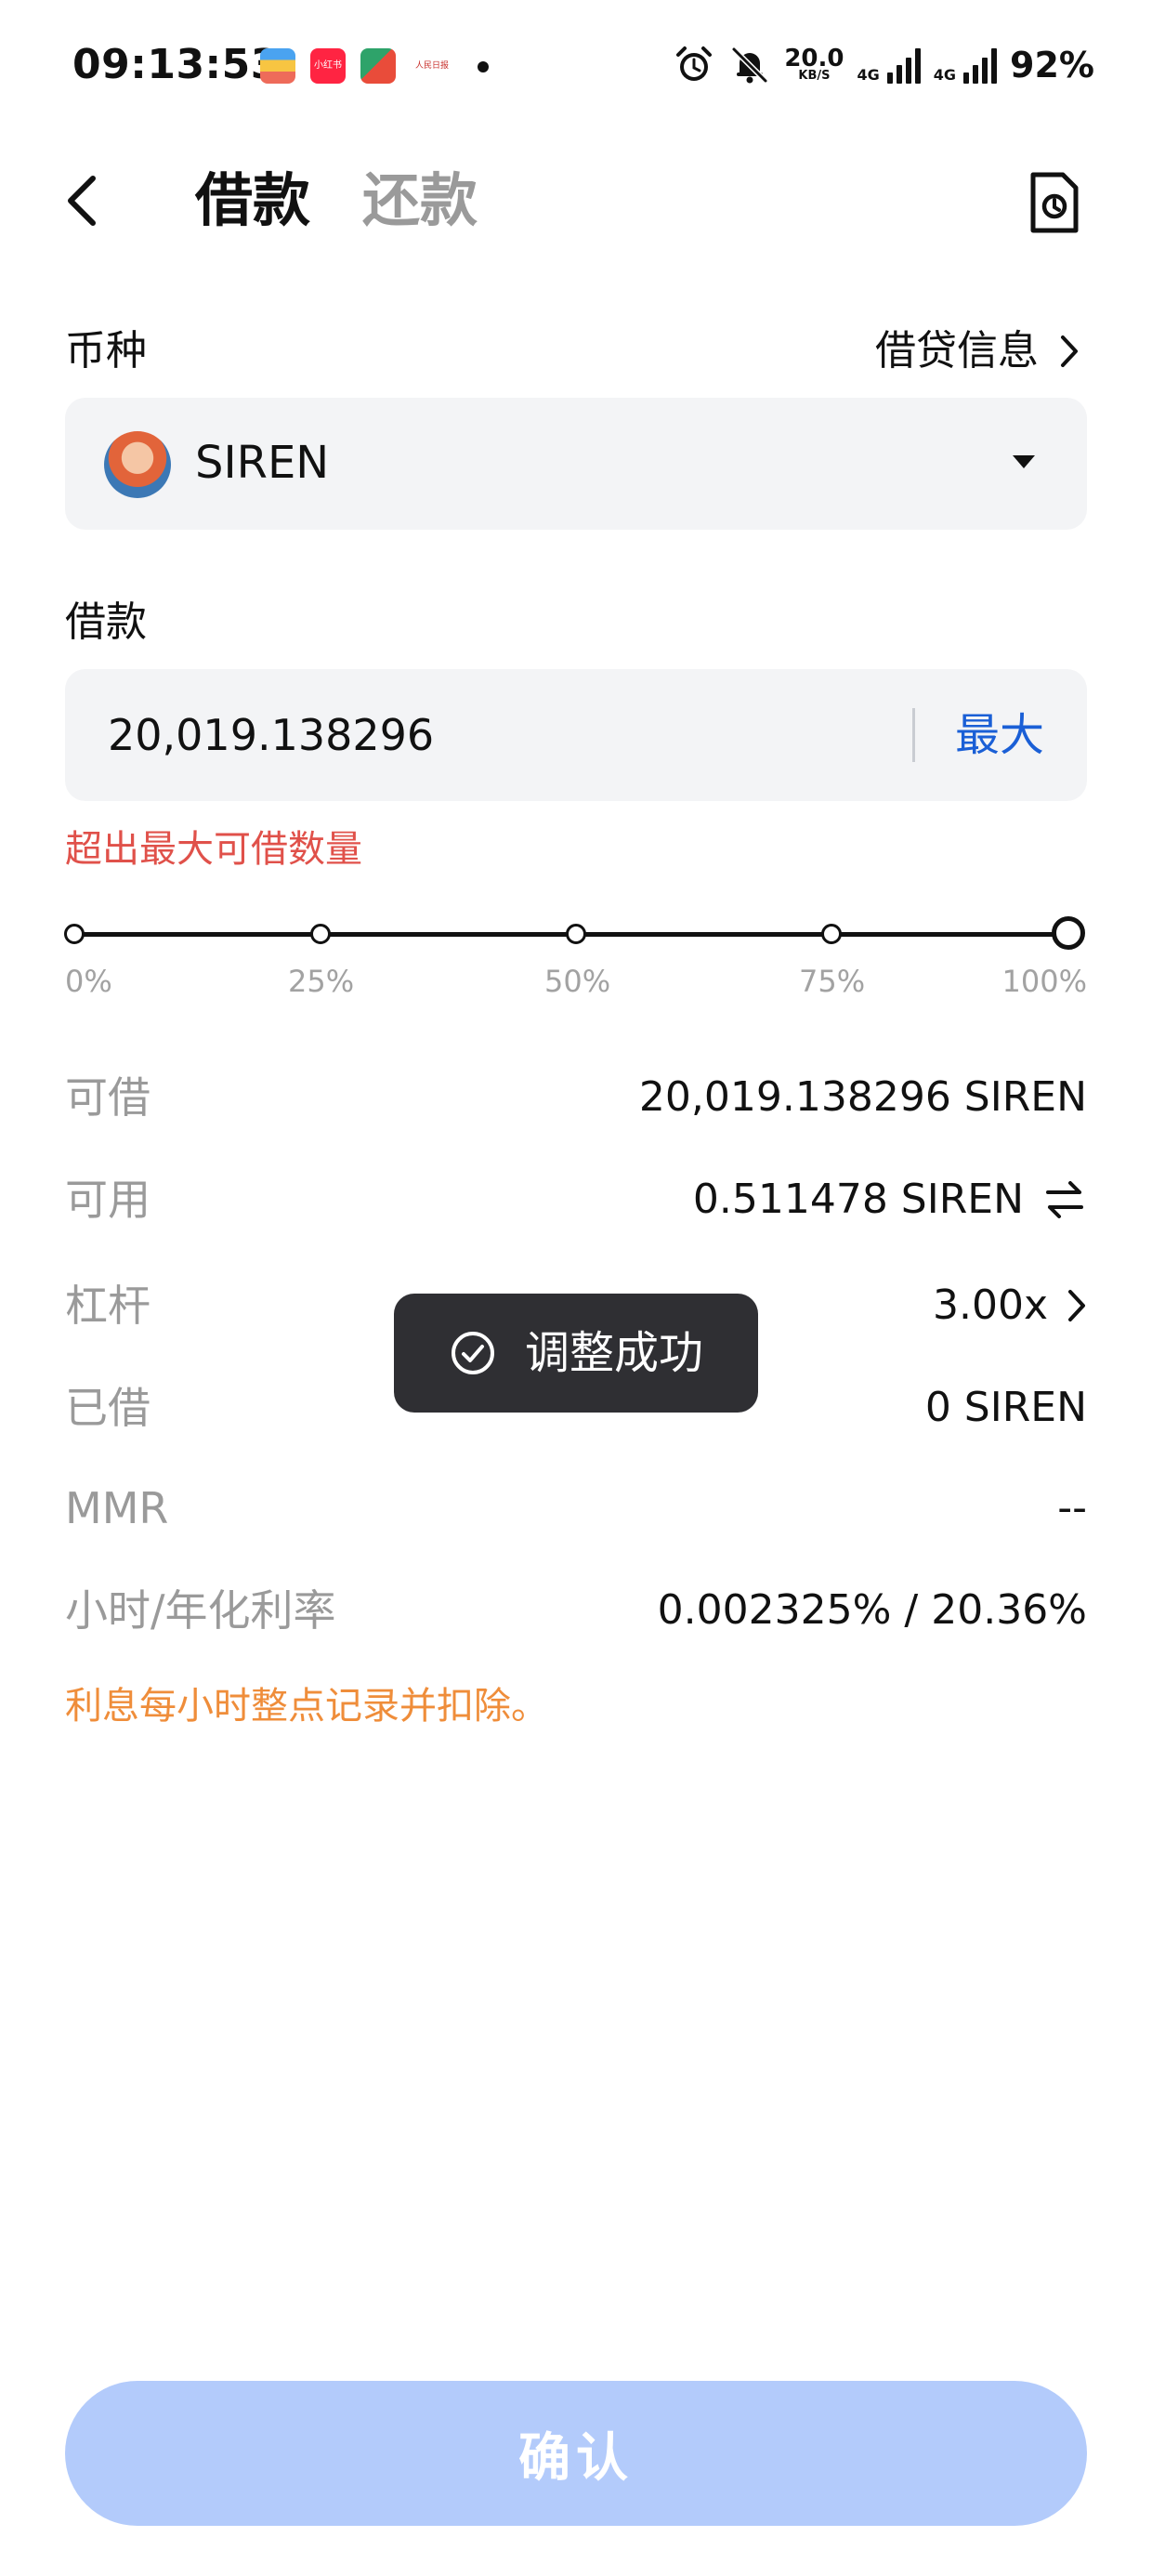  I want to click on status-bar: 09:13:53 小红书 人民日报 20.0 KB/S 4G 4G 92%, so click(576, 69).